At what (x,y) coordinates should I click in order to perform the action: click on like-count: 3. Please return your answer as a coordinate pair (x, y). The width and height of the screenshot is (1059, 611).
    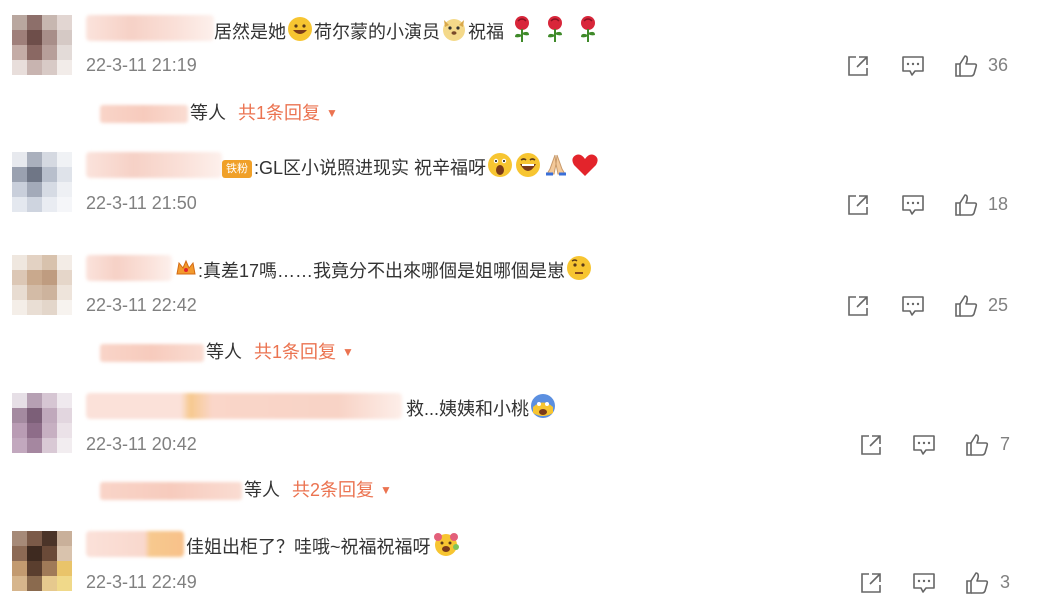
    Looking at the image, I should click on (1005, 582).